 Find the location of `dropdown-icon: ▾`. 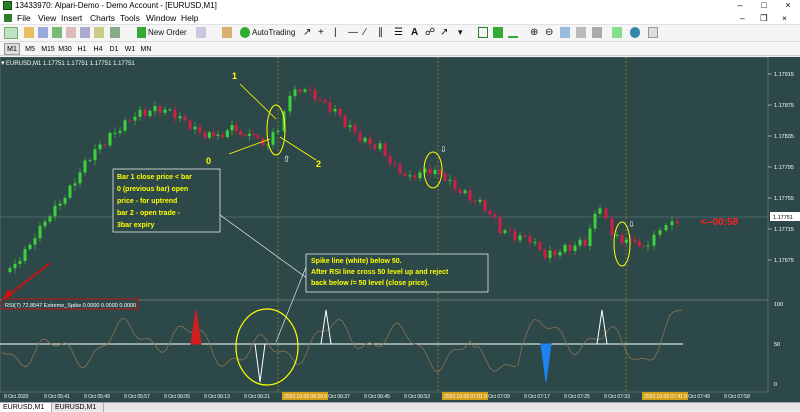

dropdown-icon: ▾ is located at coordinates (460, 32).